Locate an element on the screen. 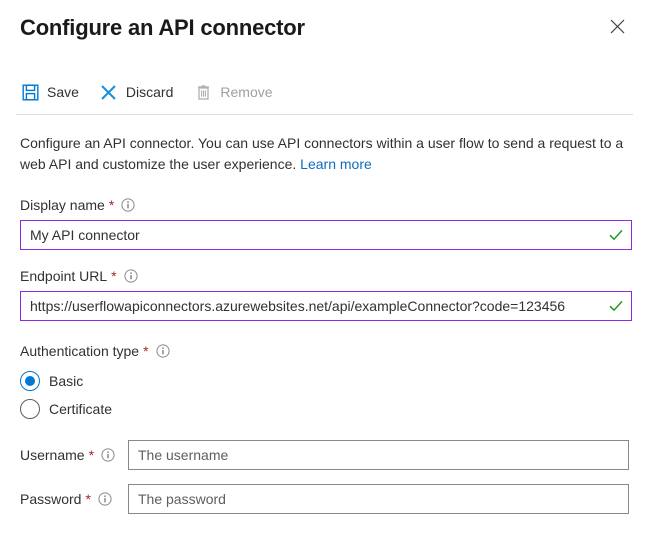  username-label-row: Username * is located at coordinates (74, 455).